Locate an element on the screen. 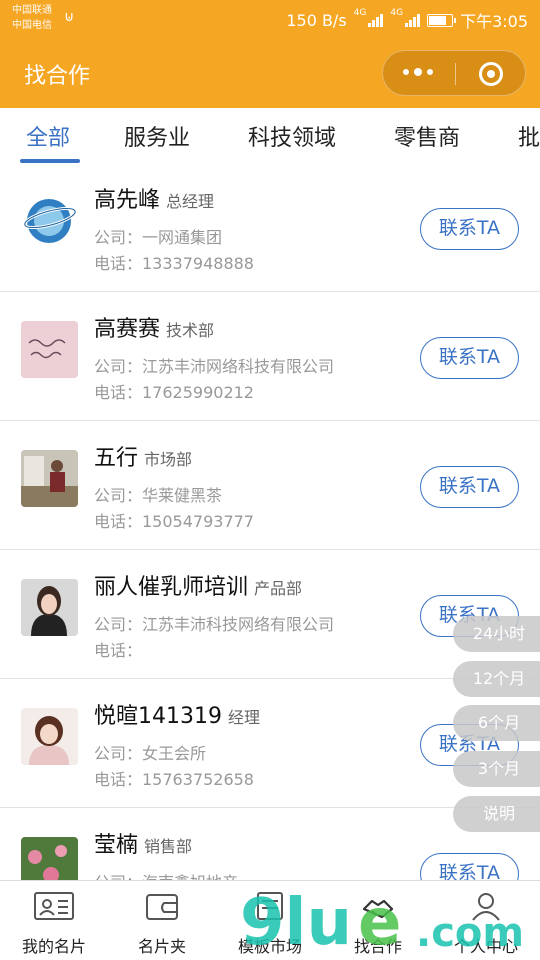  contact-name: 莹楠 is located at coordinates (116, 845).